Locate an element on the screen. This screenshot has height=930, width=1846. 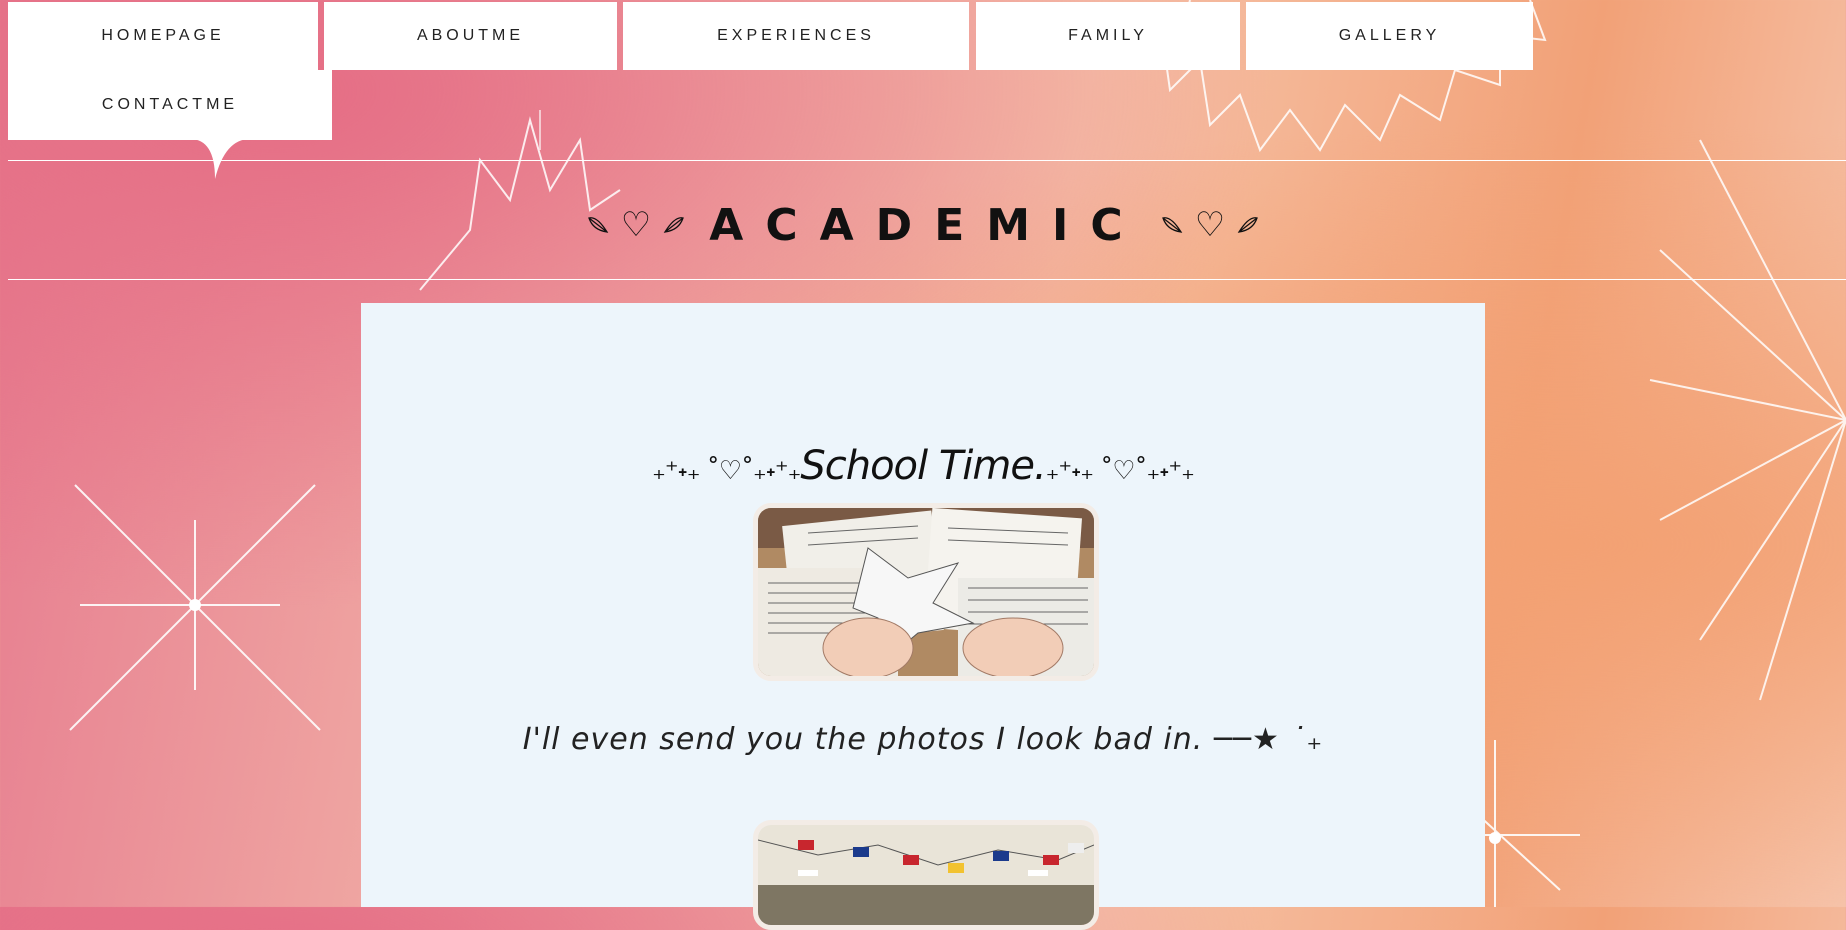
nav-homepage: HOMEPAGE is located at coordinates (163, 36).